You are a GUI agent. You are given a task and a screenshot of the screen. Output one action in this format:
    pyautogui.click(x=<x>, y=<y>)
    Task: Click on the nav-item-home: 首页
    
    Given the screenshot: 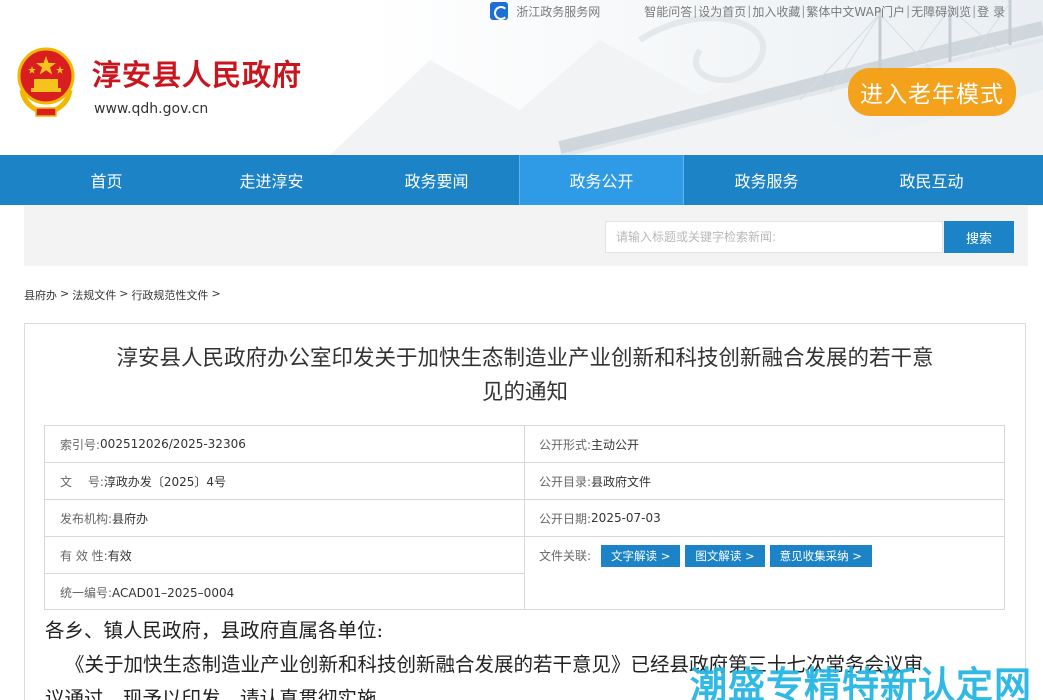 What is the action you would take?
    pyautogui.click(x=106, y=180)
    